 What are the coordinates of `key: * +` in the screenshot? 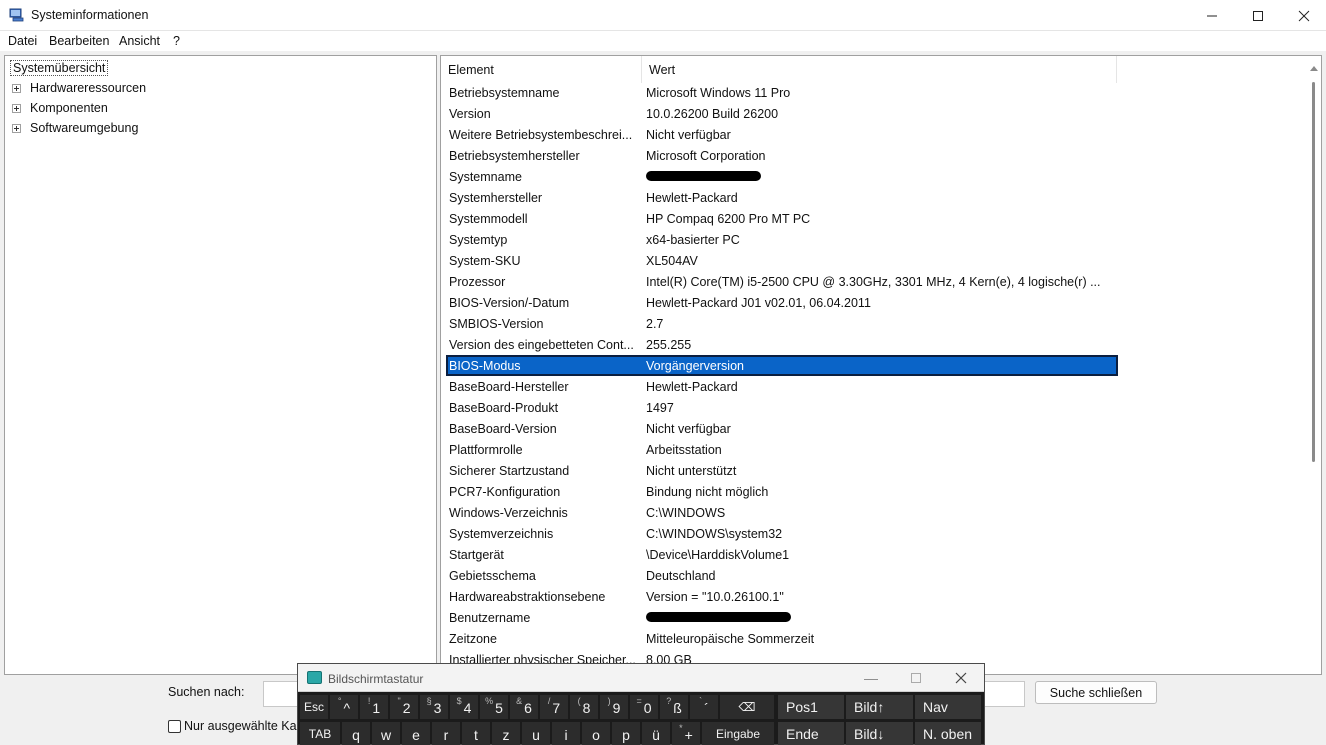 It's located at (686, 733).